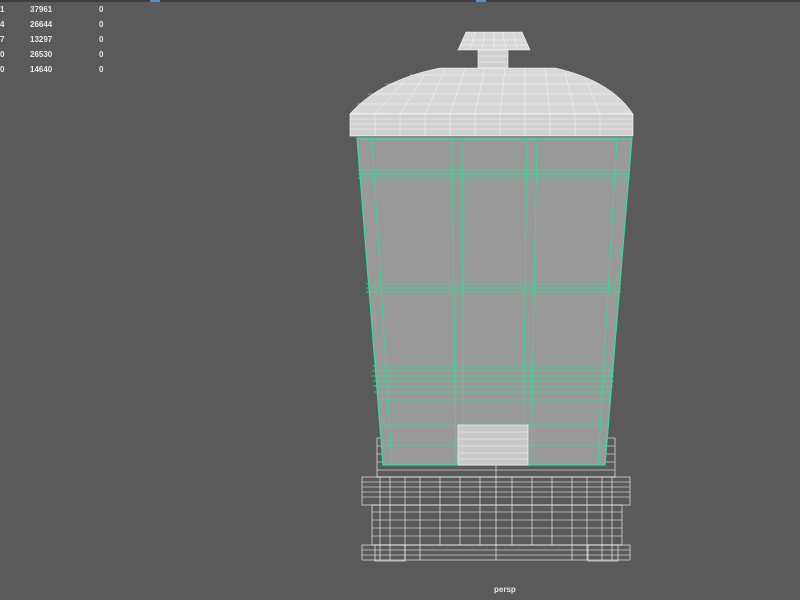 This screenshot has height=600, width=800. What do you see at coordinates (603, 553) in the screenshot?
I see `base-foot-right` at bounding box center [603, 553].